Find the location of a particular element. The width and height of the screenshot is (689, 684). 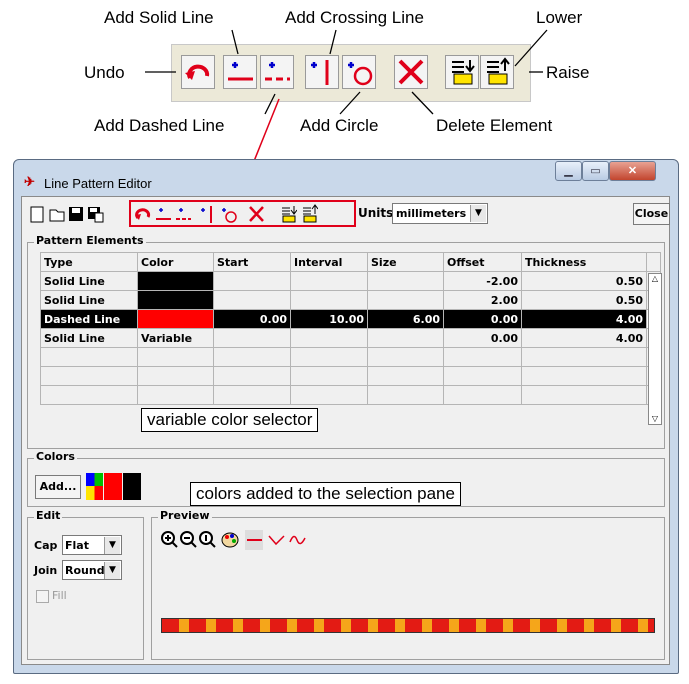

interval-cell: 10.00 is located at coordinates (329, 319).